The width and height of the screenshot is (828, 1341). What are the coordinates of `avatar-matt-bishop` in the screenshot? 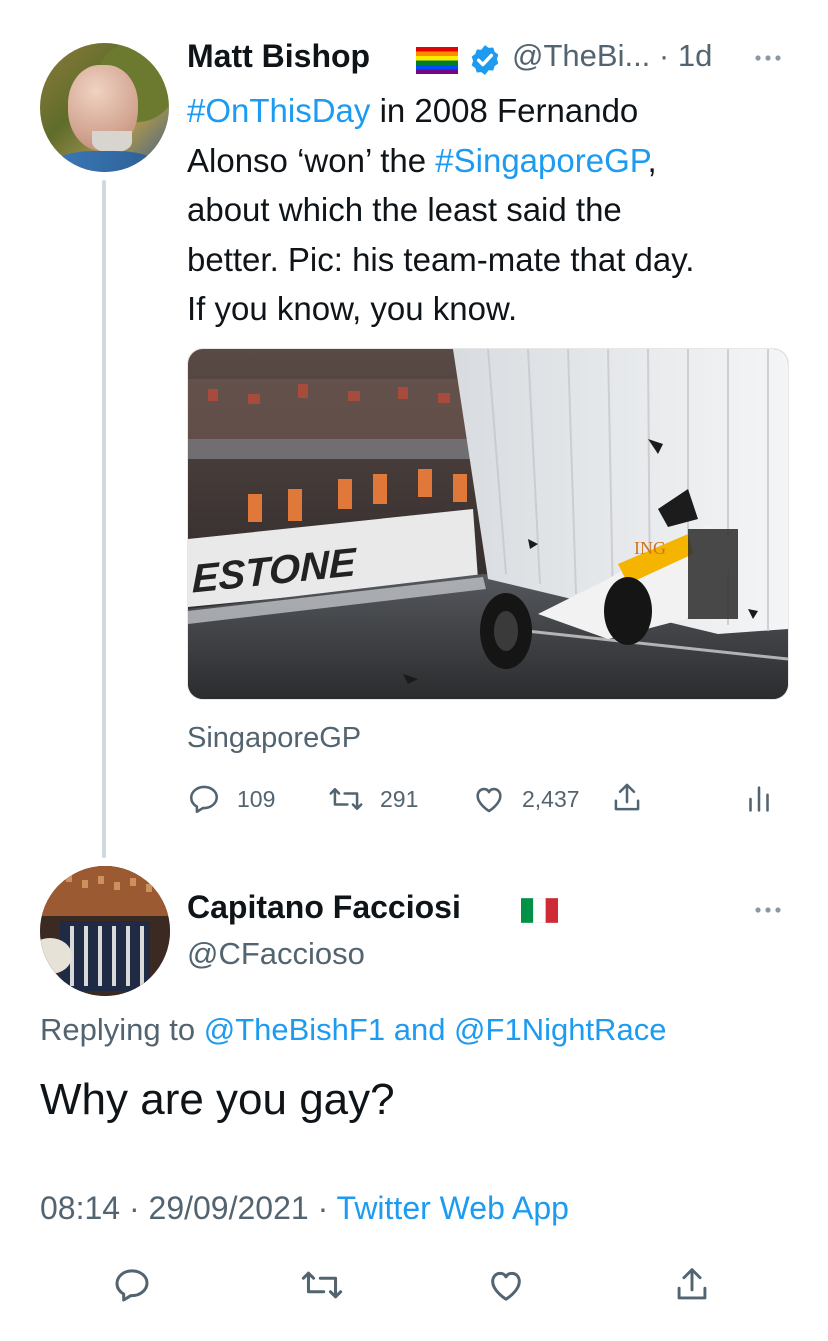 It's located at (104, 107).